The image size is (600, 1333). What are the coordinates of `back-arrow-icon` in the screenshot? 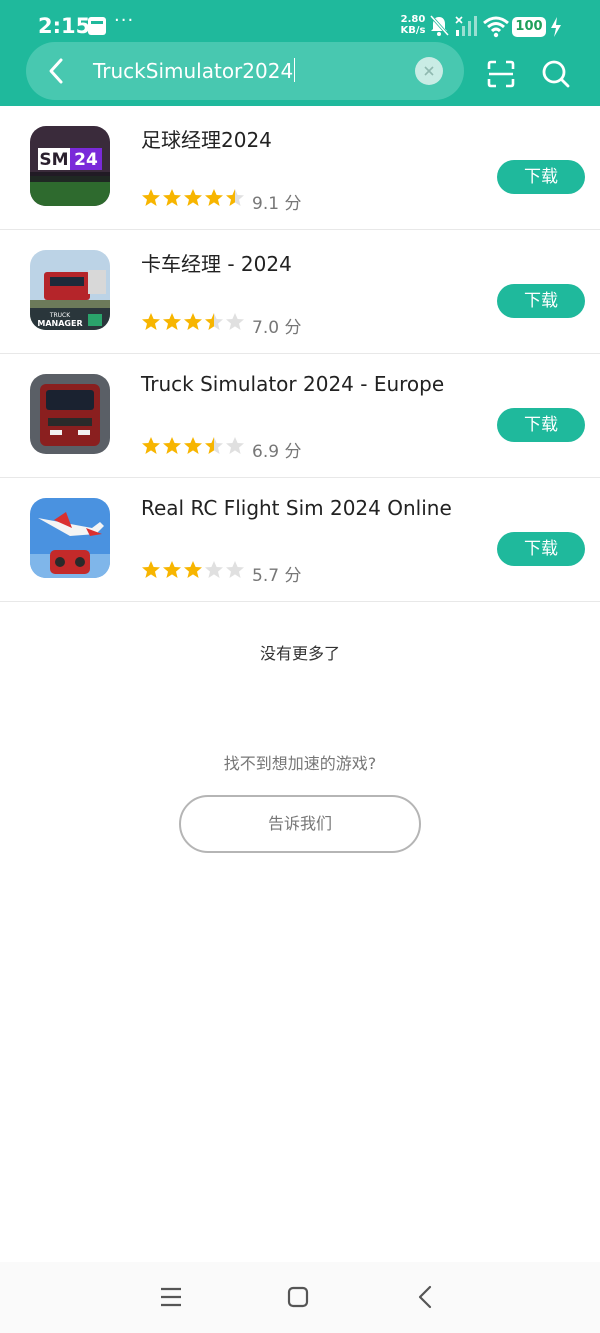 It's located at (56, 71).